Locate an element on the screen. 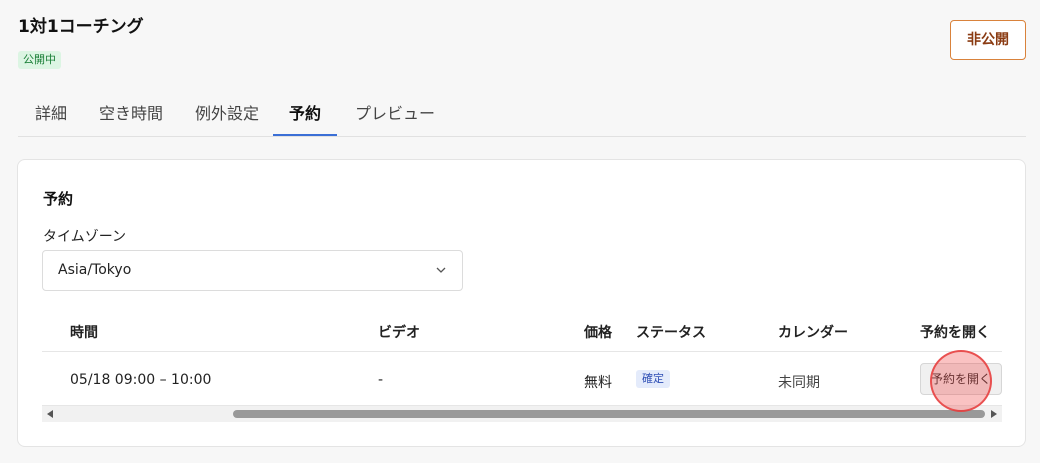  tab-availability: 空き時間 is located at coordinates (131, 116).